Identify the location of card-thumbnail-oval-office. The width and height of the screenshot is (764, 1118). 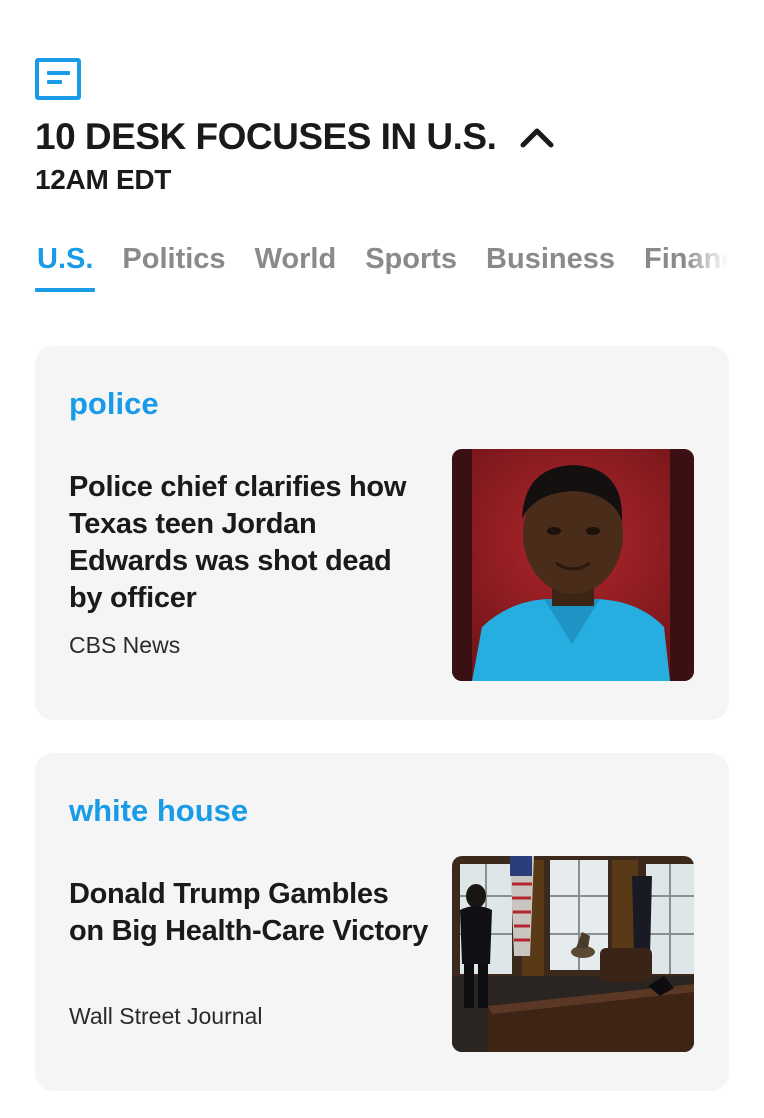
(573, 954).